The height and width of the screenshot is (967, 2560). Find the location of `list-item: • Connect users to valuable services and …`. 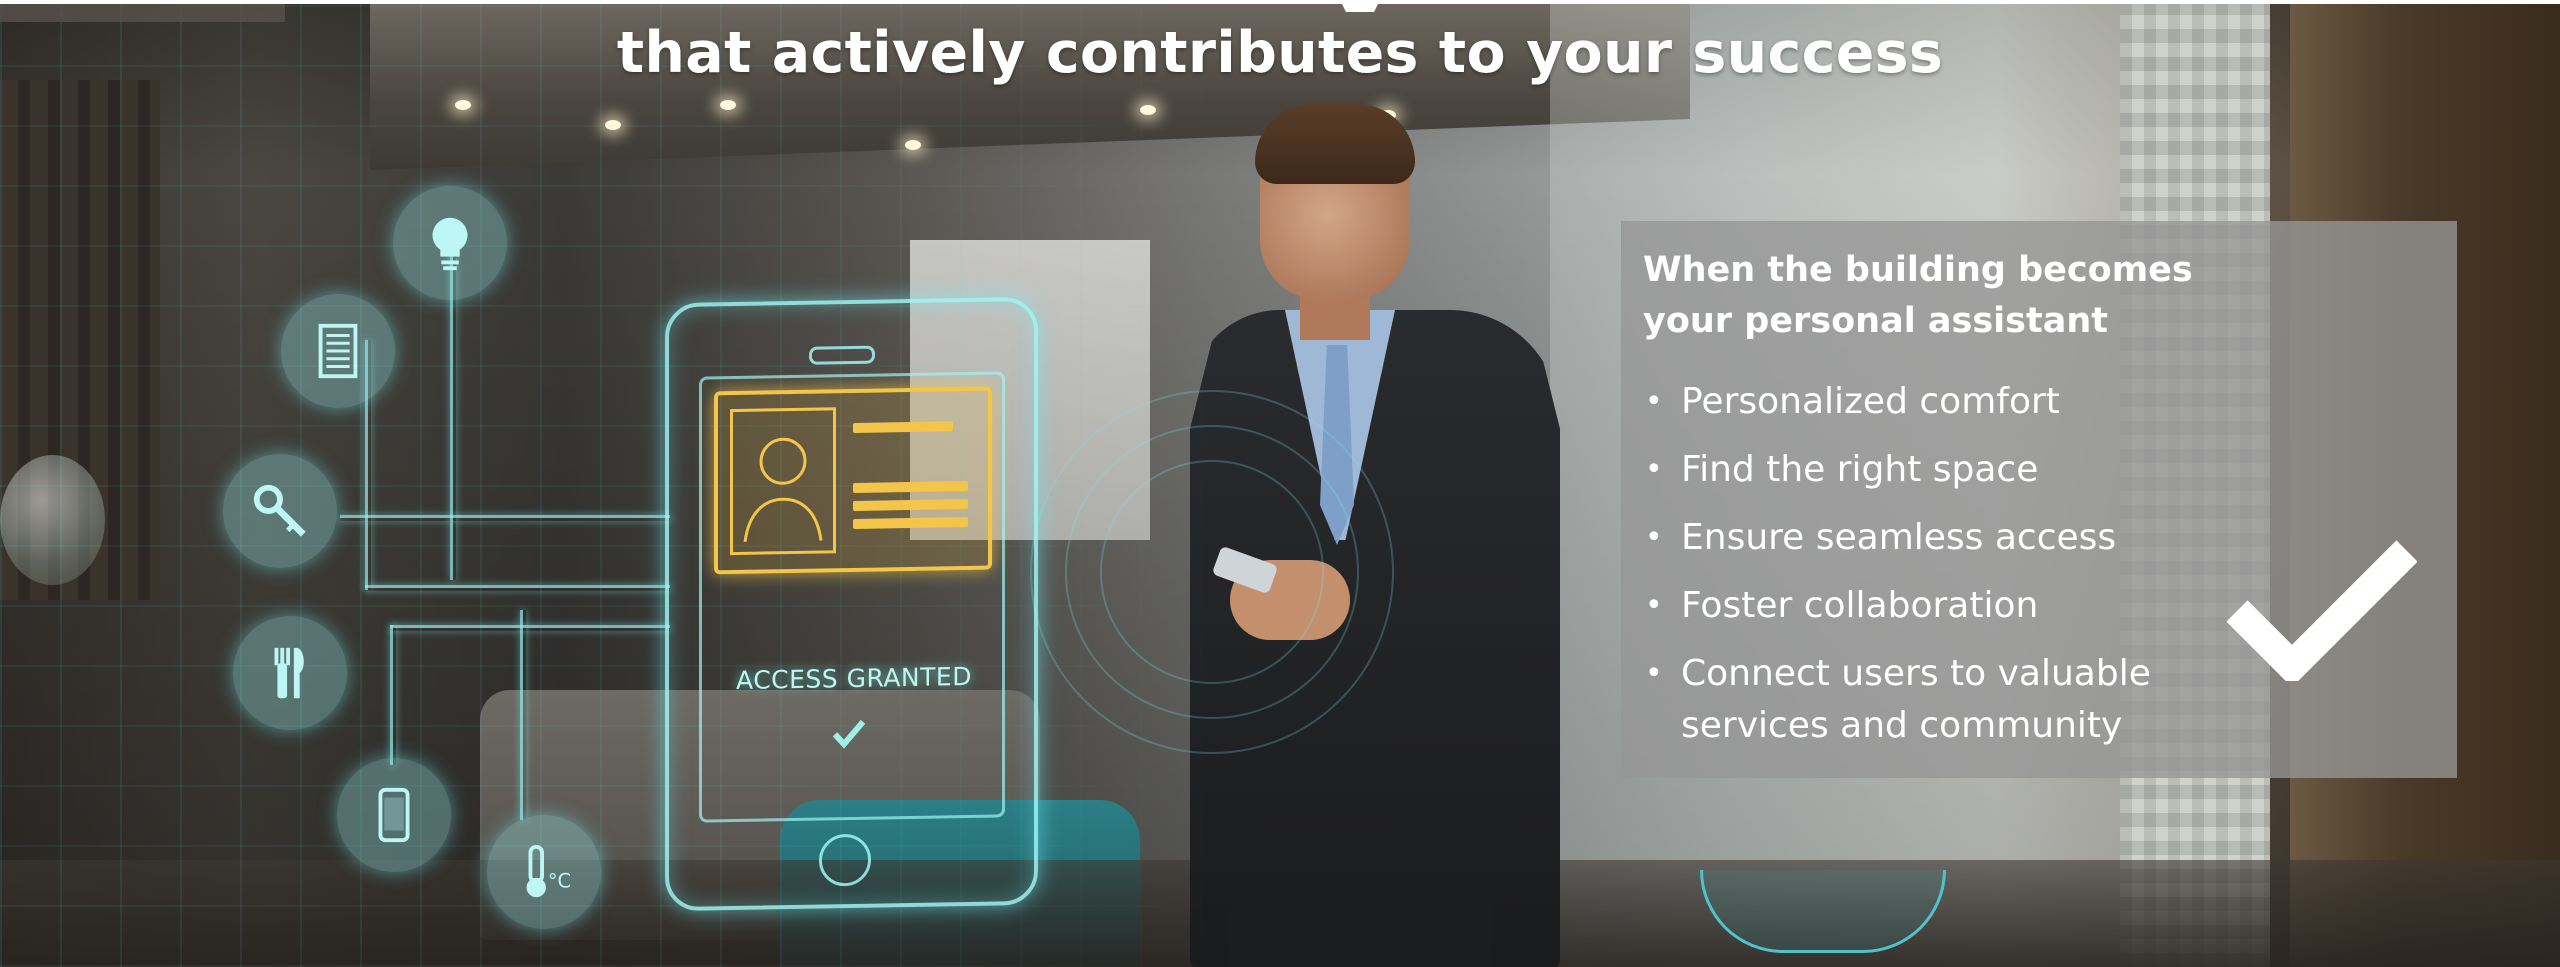

list-item: • Connect users to valuable services and … is located at coordinates (1961, 700).